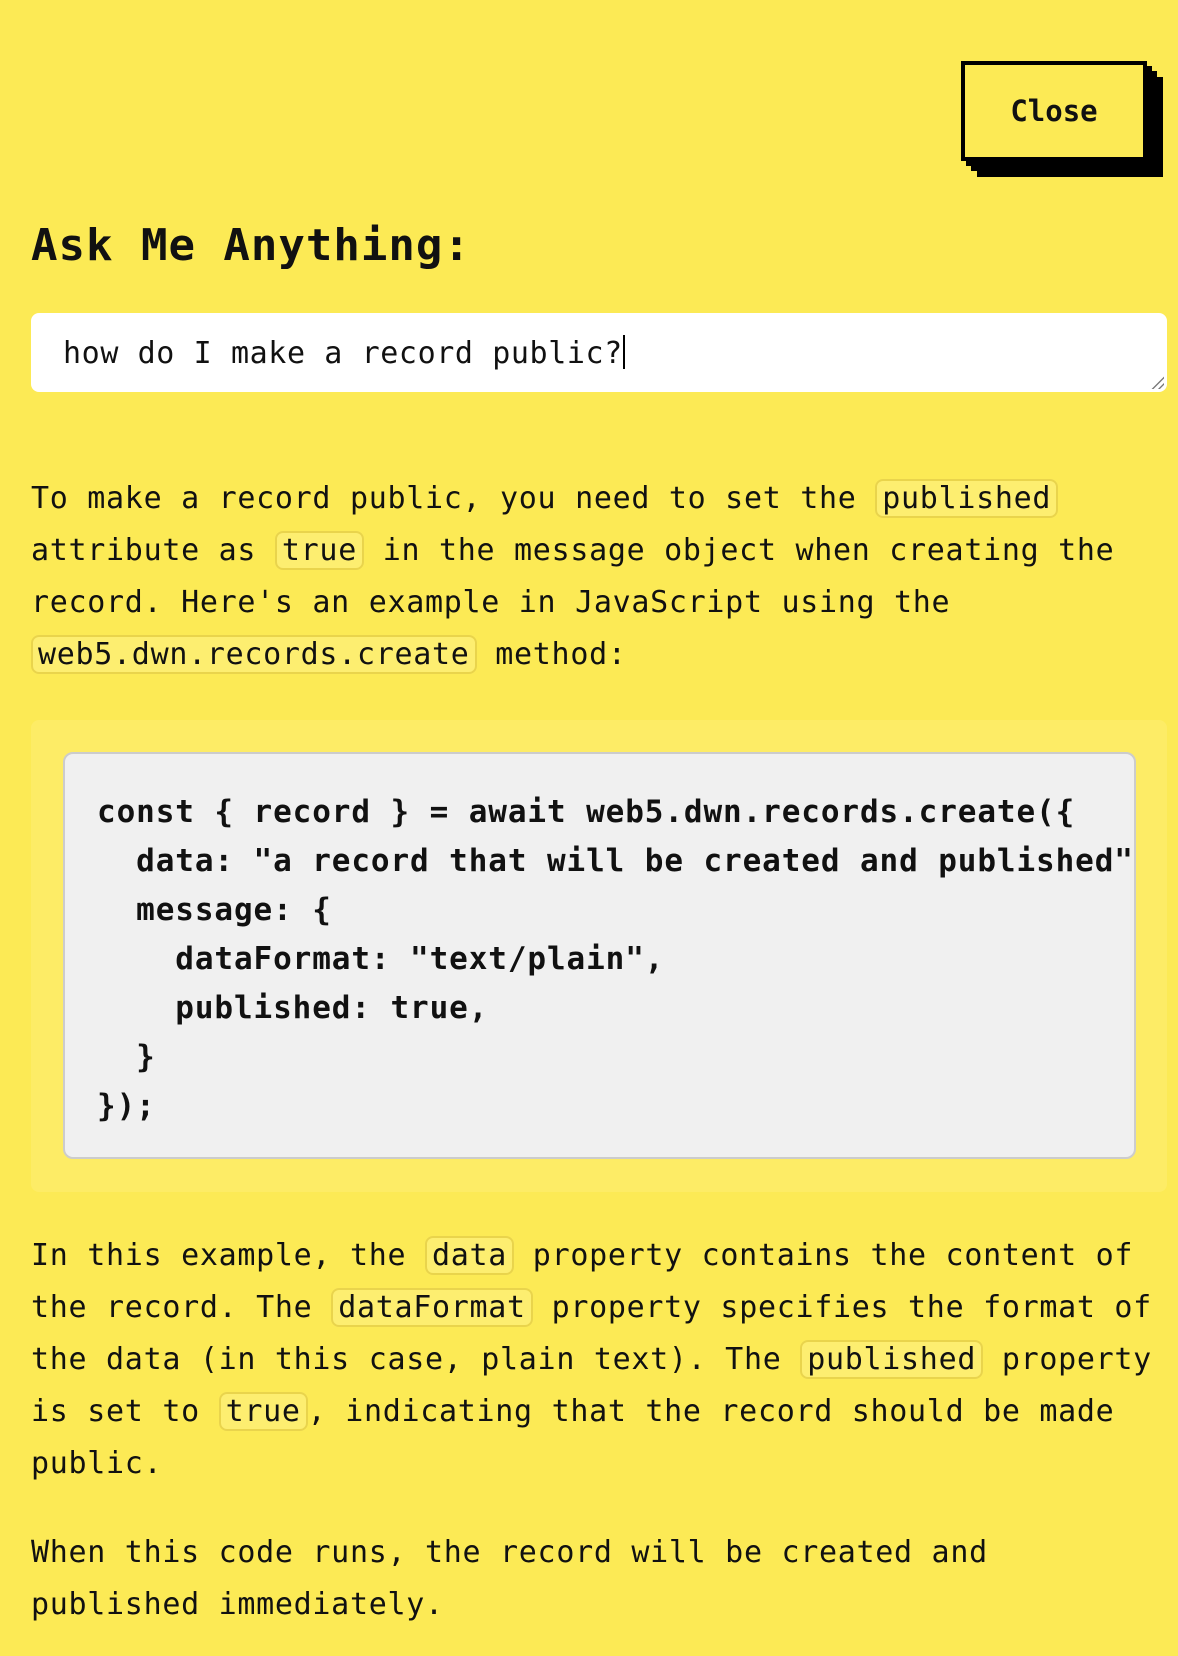 This screenshot has width=1178, height=1656. Describe the element at coordinates (1054, 111) in the screenshot. I see `close-button: Close` at that location.